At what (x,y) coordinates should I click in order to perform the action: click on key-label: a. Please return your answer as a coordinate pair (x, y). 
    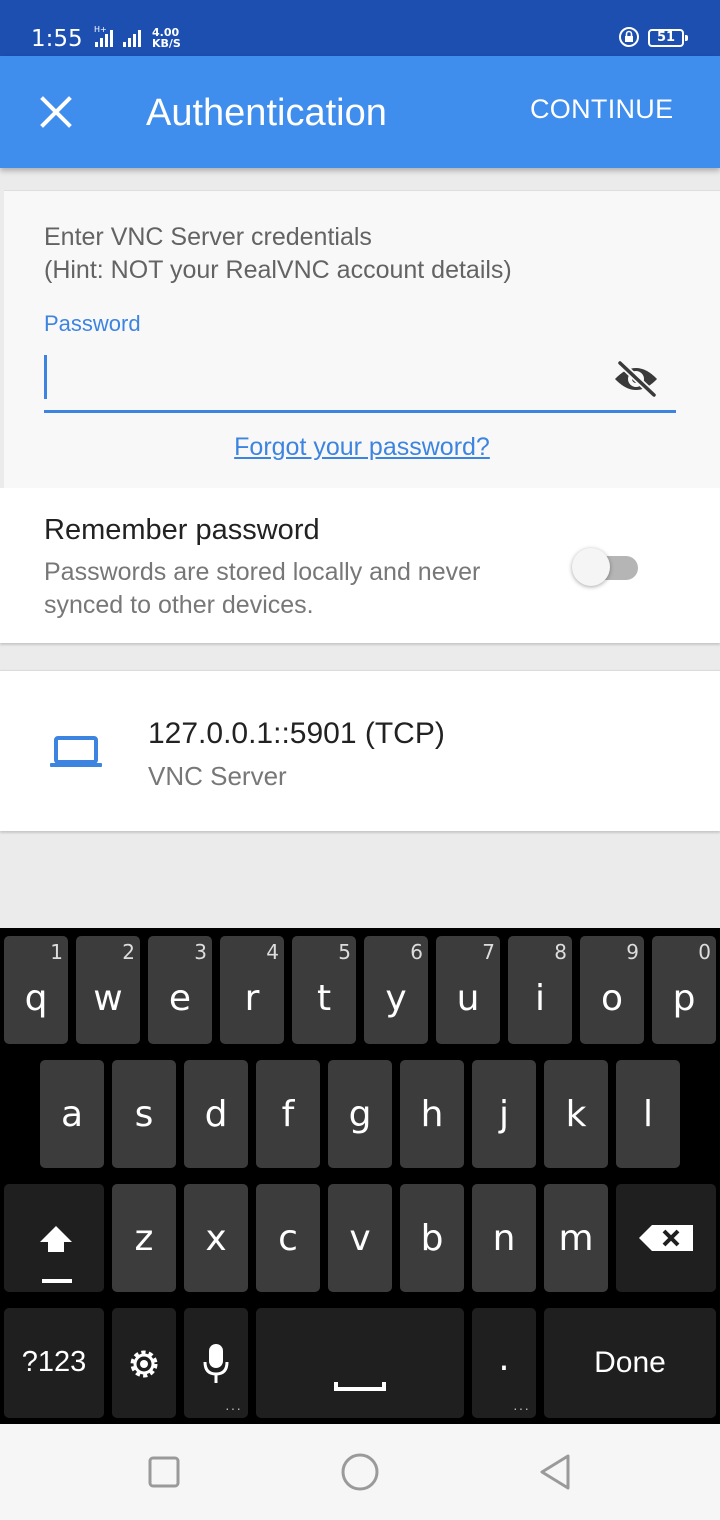
    Looking at the image, I should click on (72, 1114).